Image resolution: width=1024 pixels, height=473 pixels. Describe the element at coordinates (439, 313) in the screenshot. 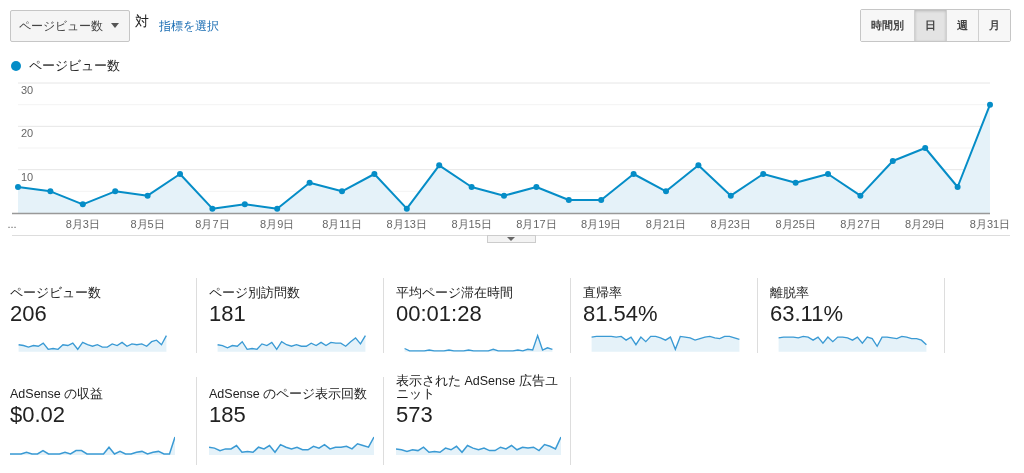

I see `metric-value: 00:01:28` at that location.